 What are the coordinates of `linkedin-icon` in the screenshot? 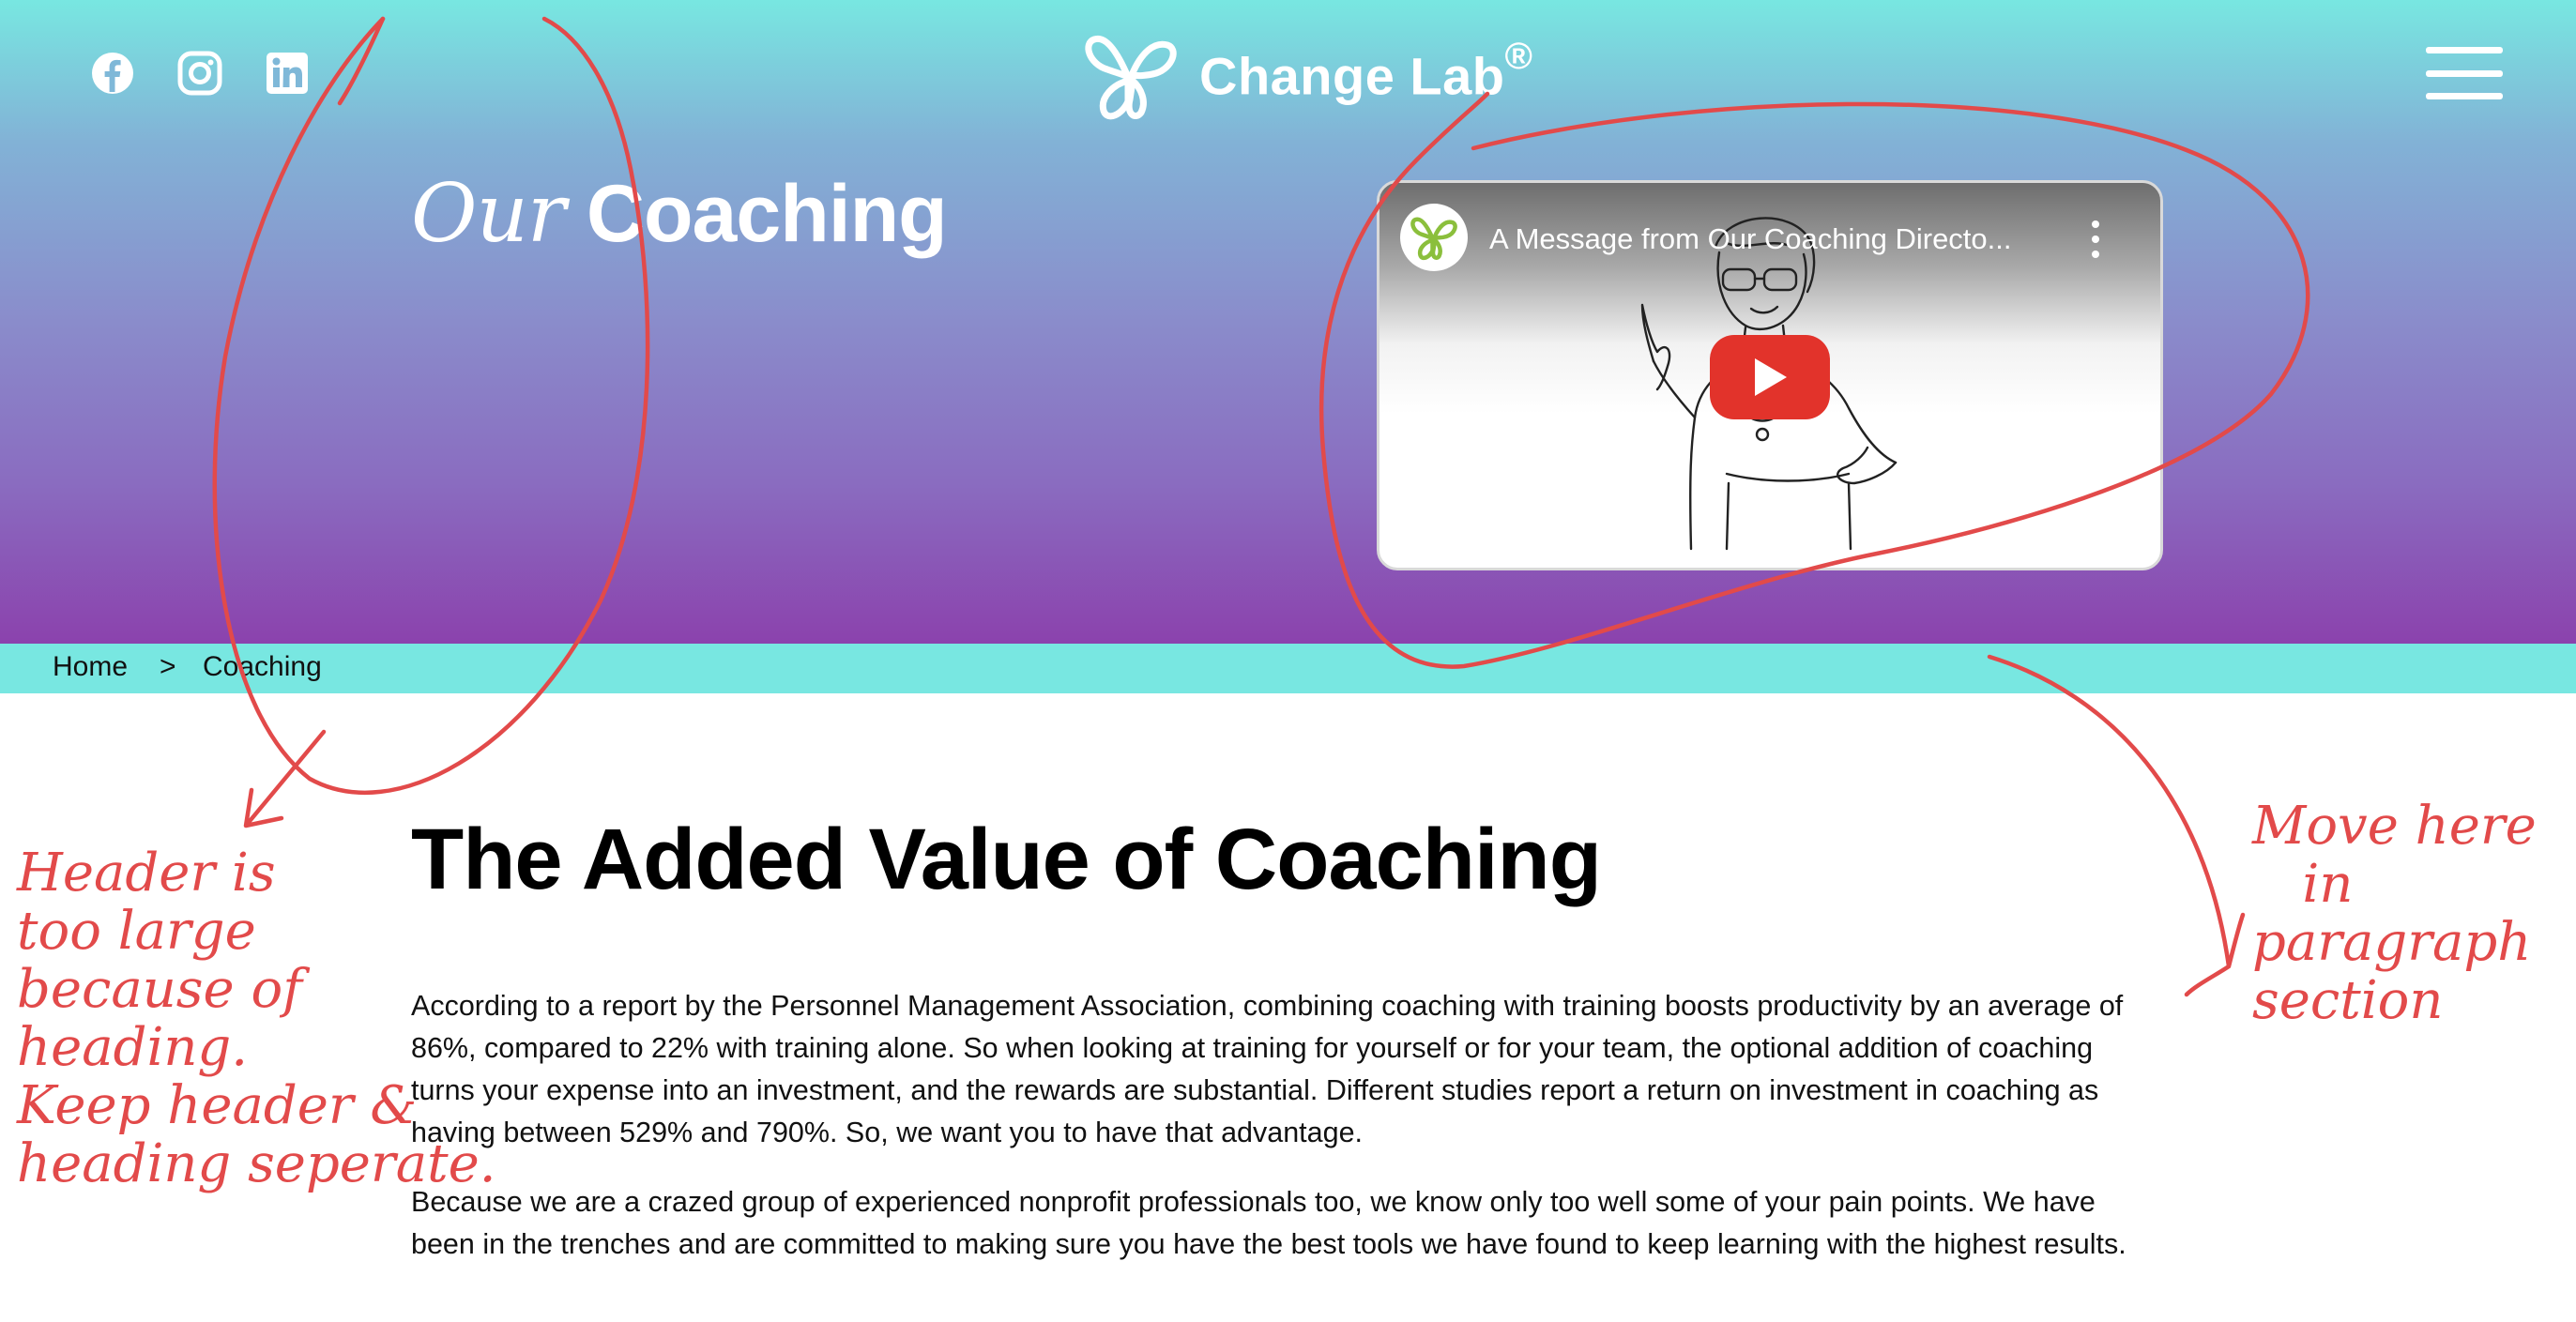 It's located at (287, 73).